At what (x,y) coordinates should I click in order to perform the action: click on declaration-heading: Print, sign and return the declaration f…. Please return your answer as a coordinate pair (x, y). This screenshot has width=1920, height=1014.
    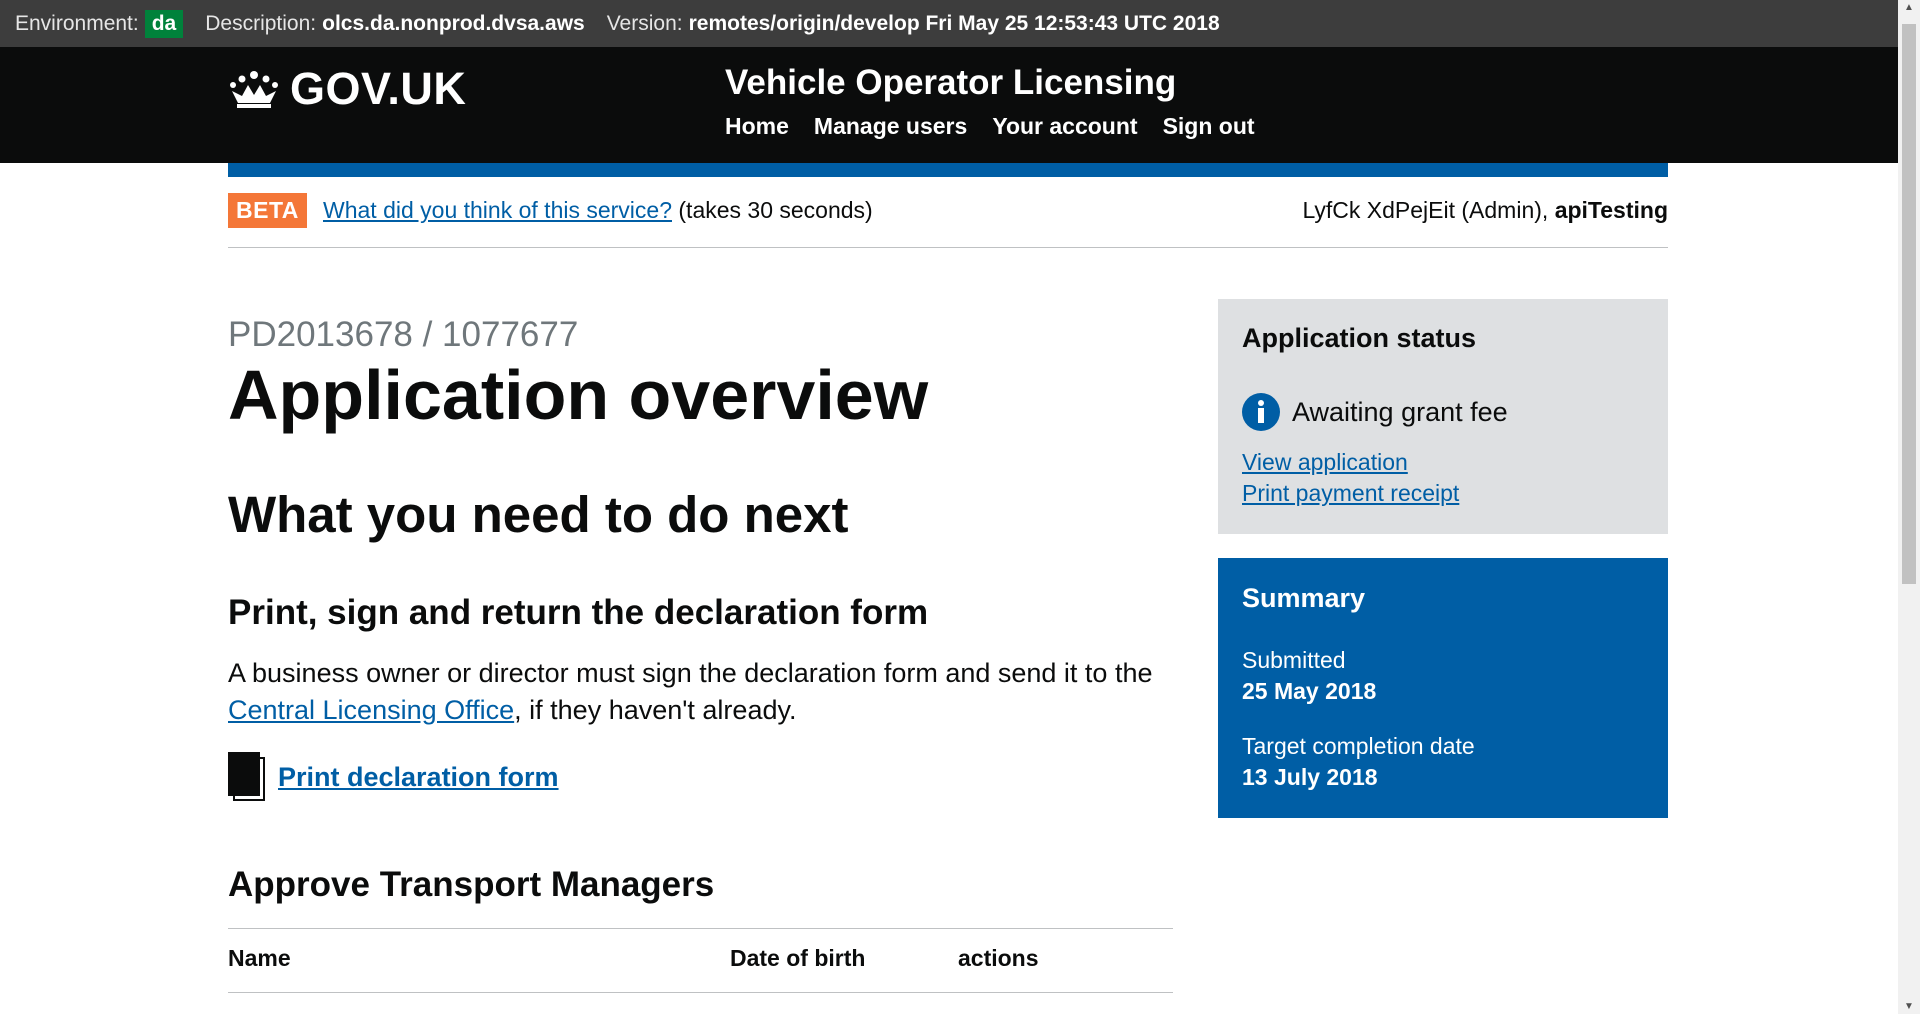
    Looking at the image, I should click on (578, 612).